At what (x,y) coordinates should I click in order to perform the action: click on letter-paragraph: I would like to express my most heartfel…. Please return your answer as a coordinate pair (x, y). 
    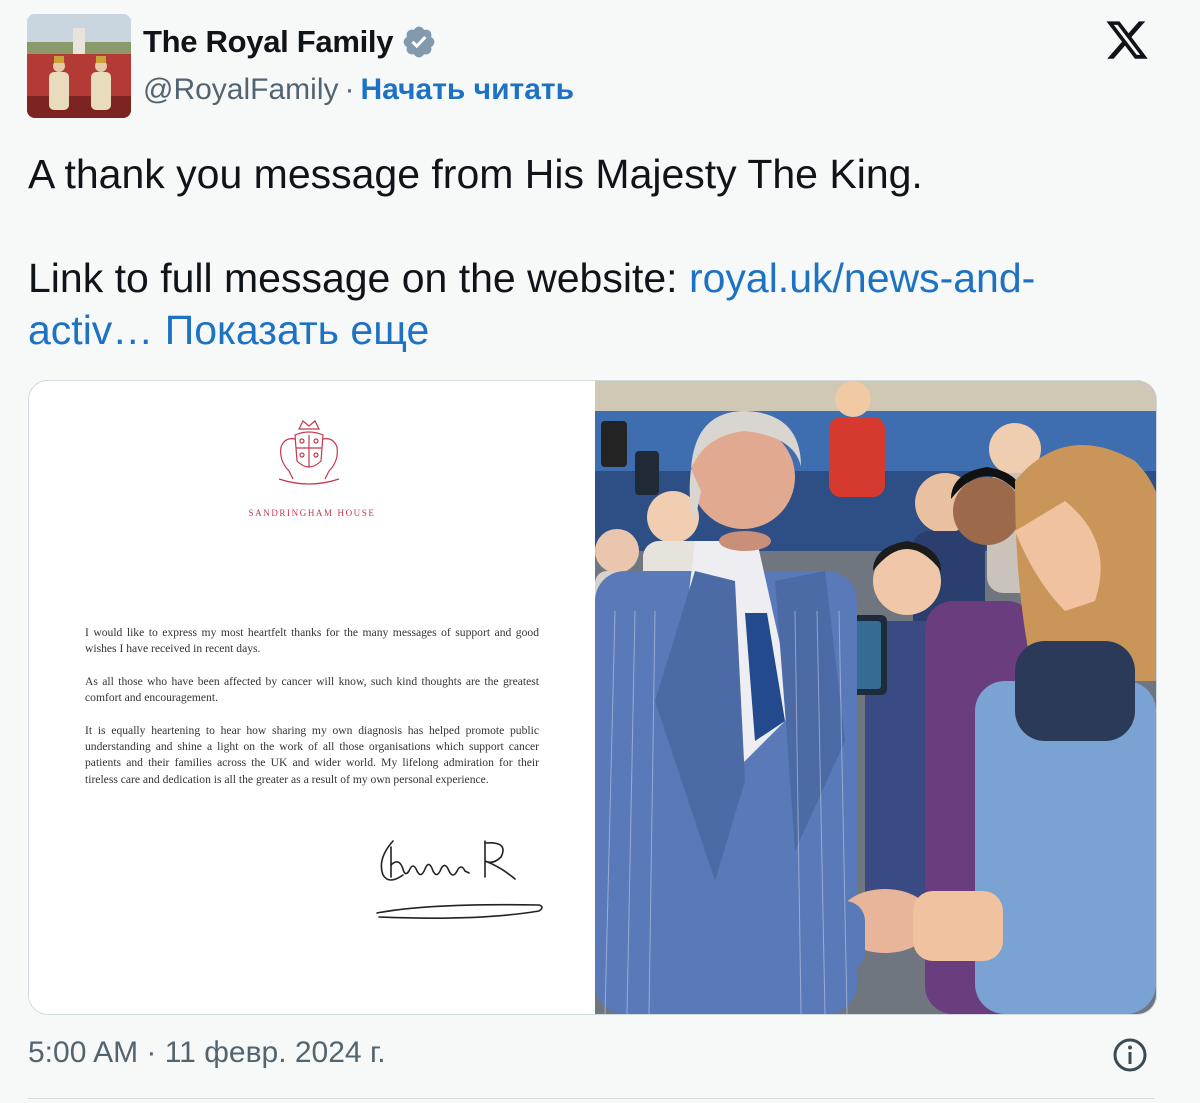
    Looking at the image, I should click on (312, 641).